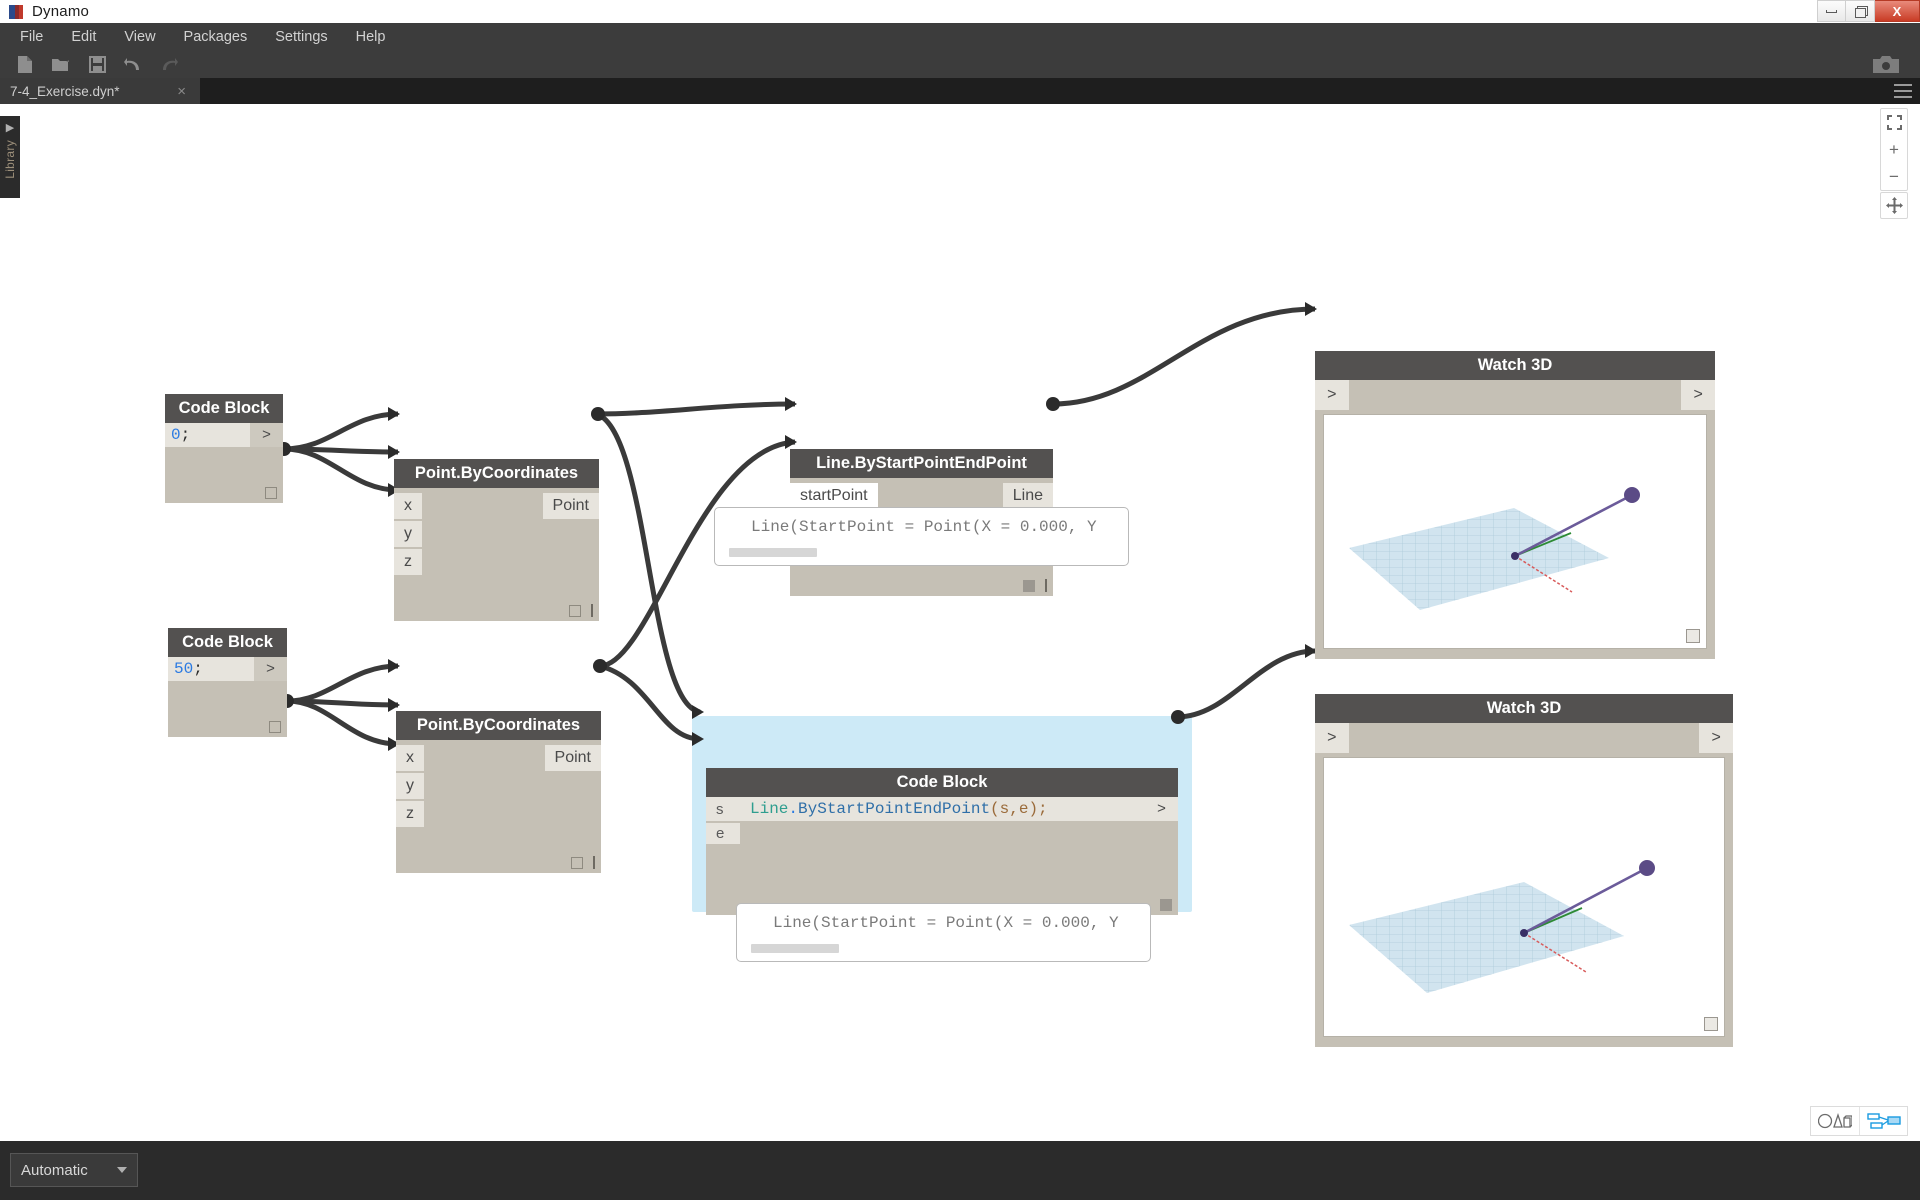 This screenshot has width=1920, height=1200. I want to click on code-block-input: 50;, so click(211, 669).